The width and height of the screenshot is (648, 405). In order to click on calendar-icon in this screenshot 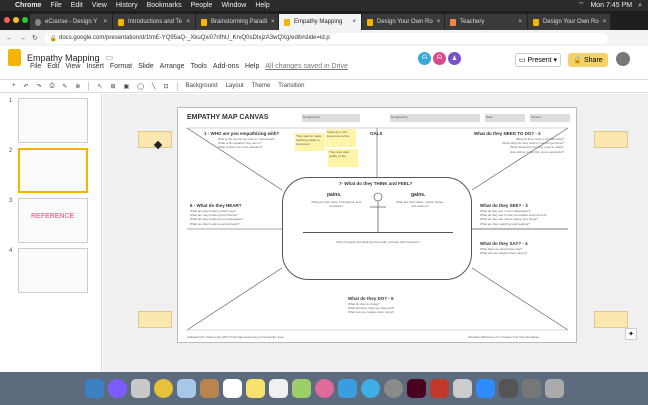, I will do `click(232, 388)`.